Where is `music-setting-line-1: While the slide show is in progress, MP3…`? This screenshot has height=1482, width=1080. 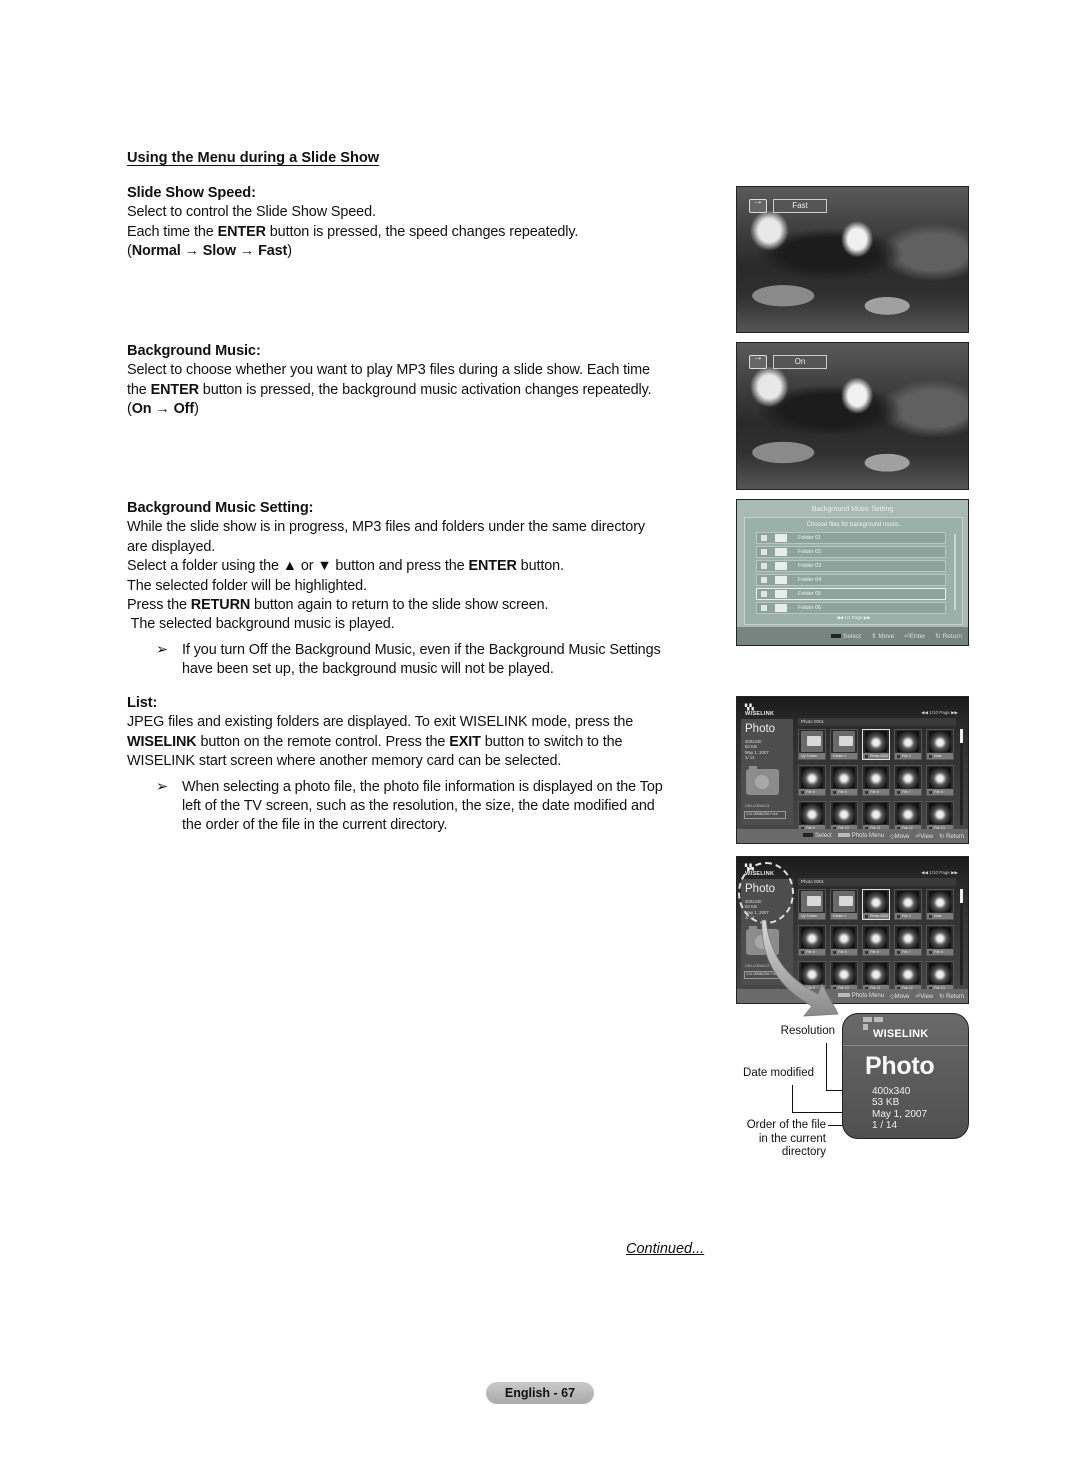
music-setting-line-1: While the slide show is in progress, MP3… is located at coordinates (386, 527).